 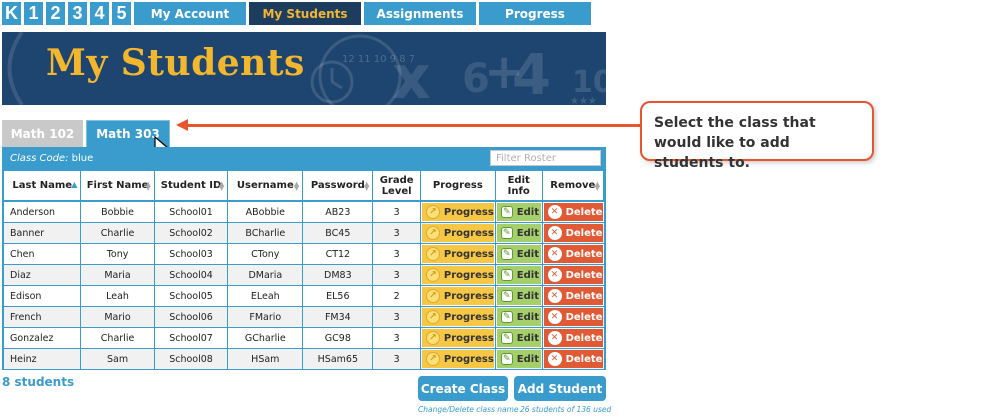 I want to click on grade-4-button: 4, so click(x=99, y=13).